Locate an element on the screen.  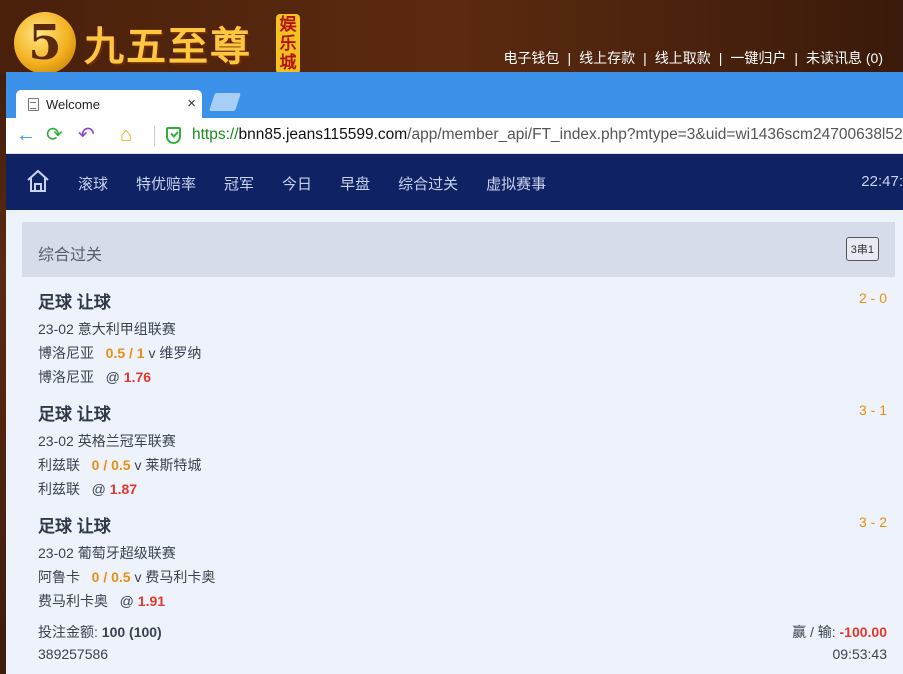
bet-match: 博洛尼亚 0.5 / 1 v 维罗纳 is located at coordinates (119, 353).